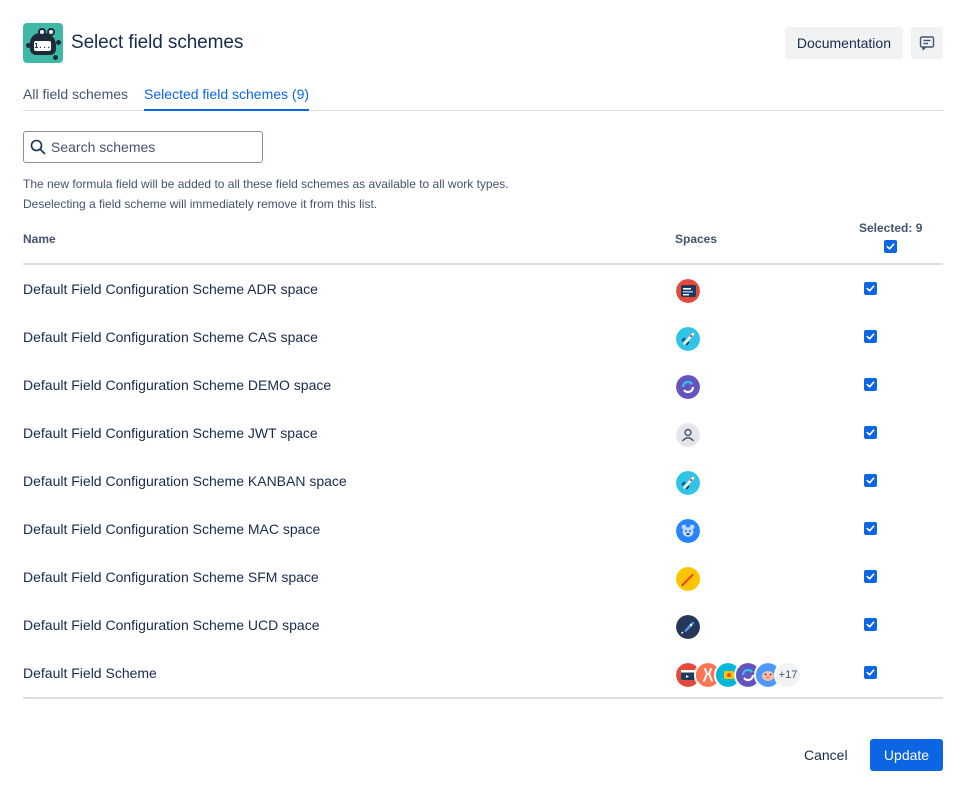 The image size is (966, 795). Describe the element at coordinates (738, 675) in the screenshot. I see `space-avatars: +17` at that location.